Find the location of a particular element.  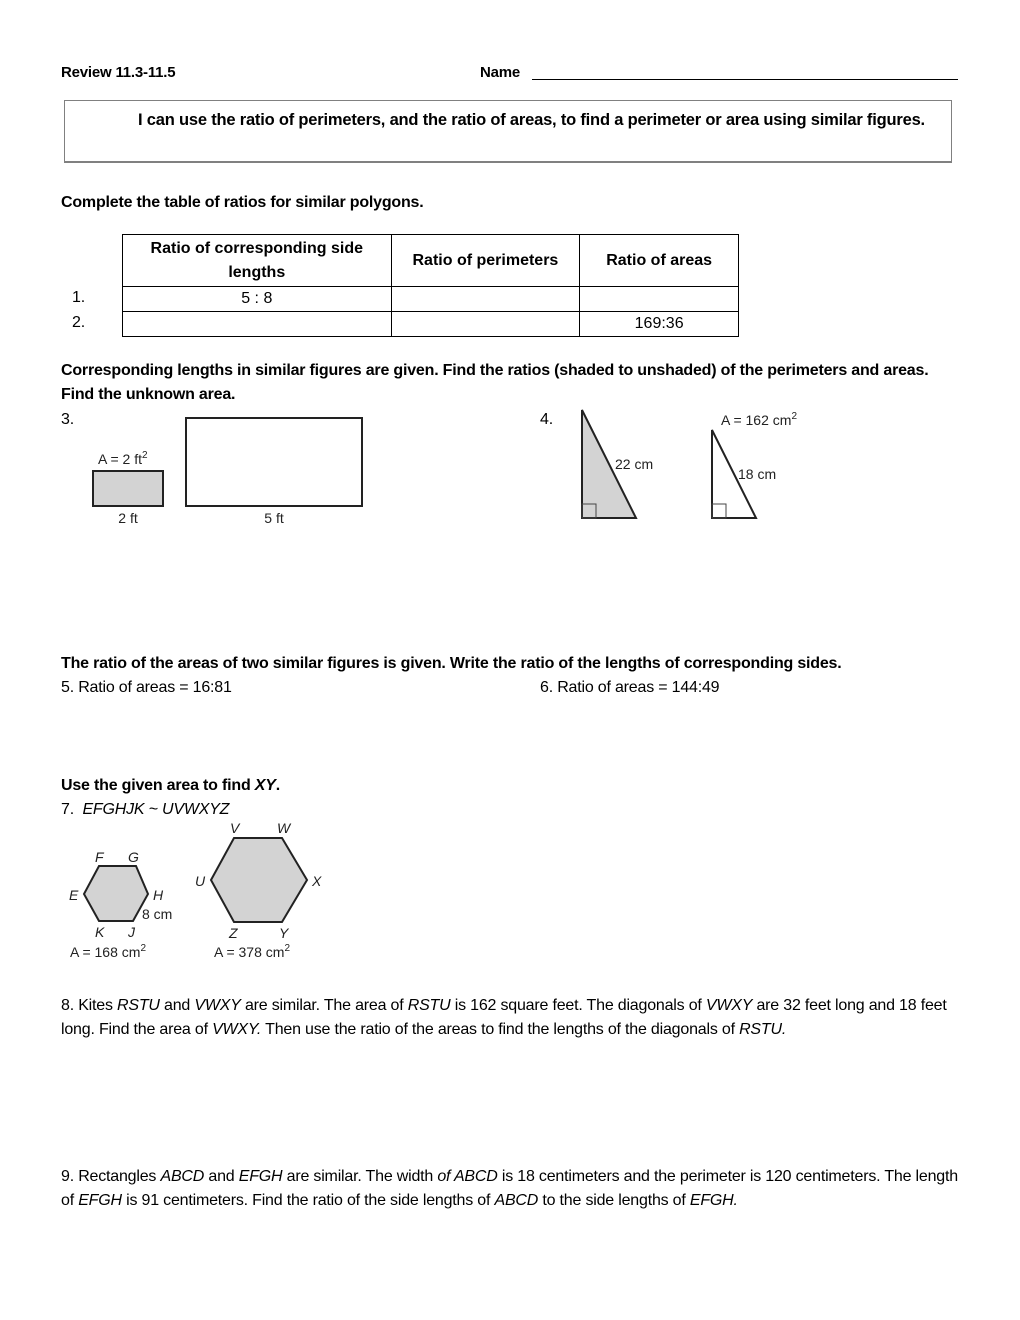

shaded-rectangle is located at coordinates (128, 488).